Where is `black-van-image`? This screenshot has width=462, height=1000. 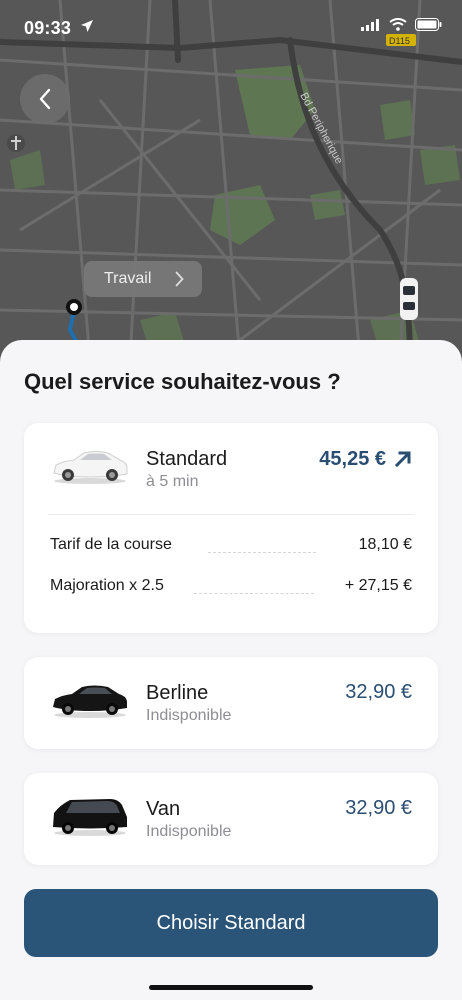
black-van-image is located at coordinates (90, 817).